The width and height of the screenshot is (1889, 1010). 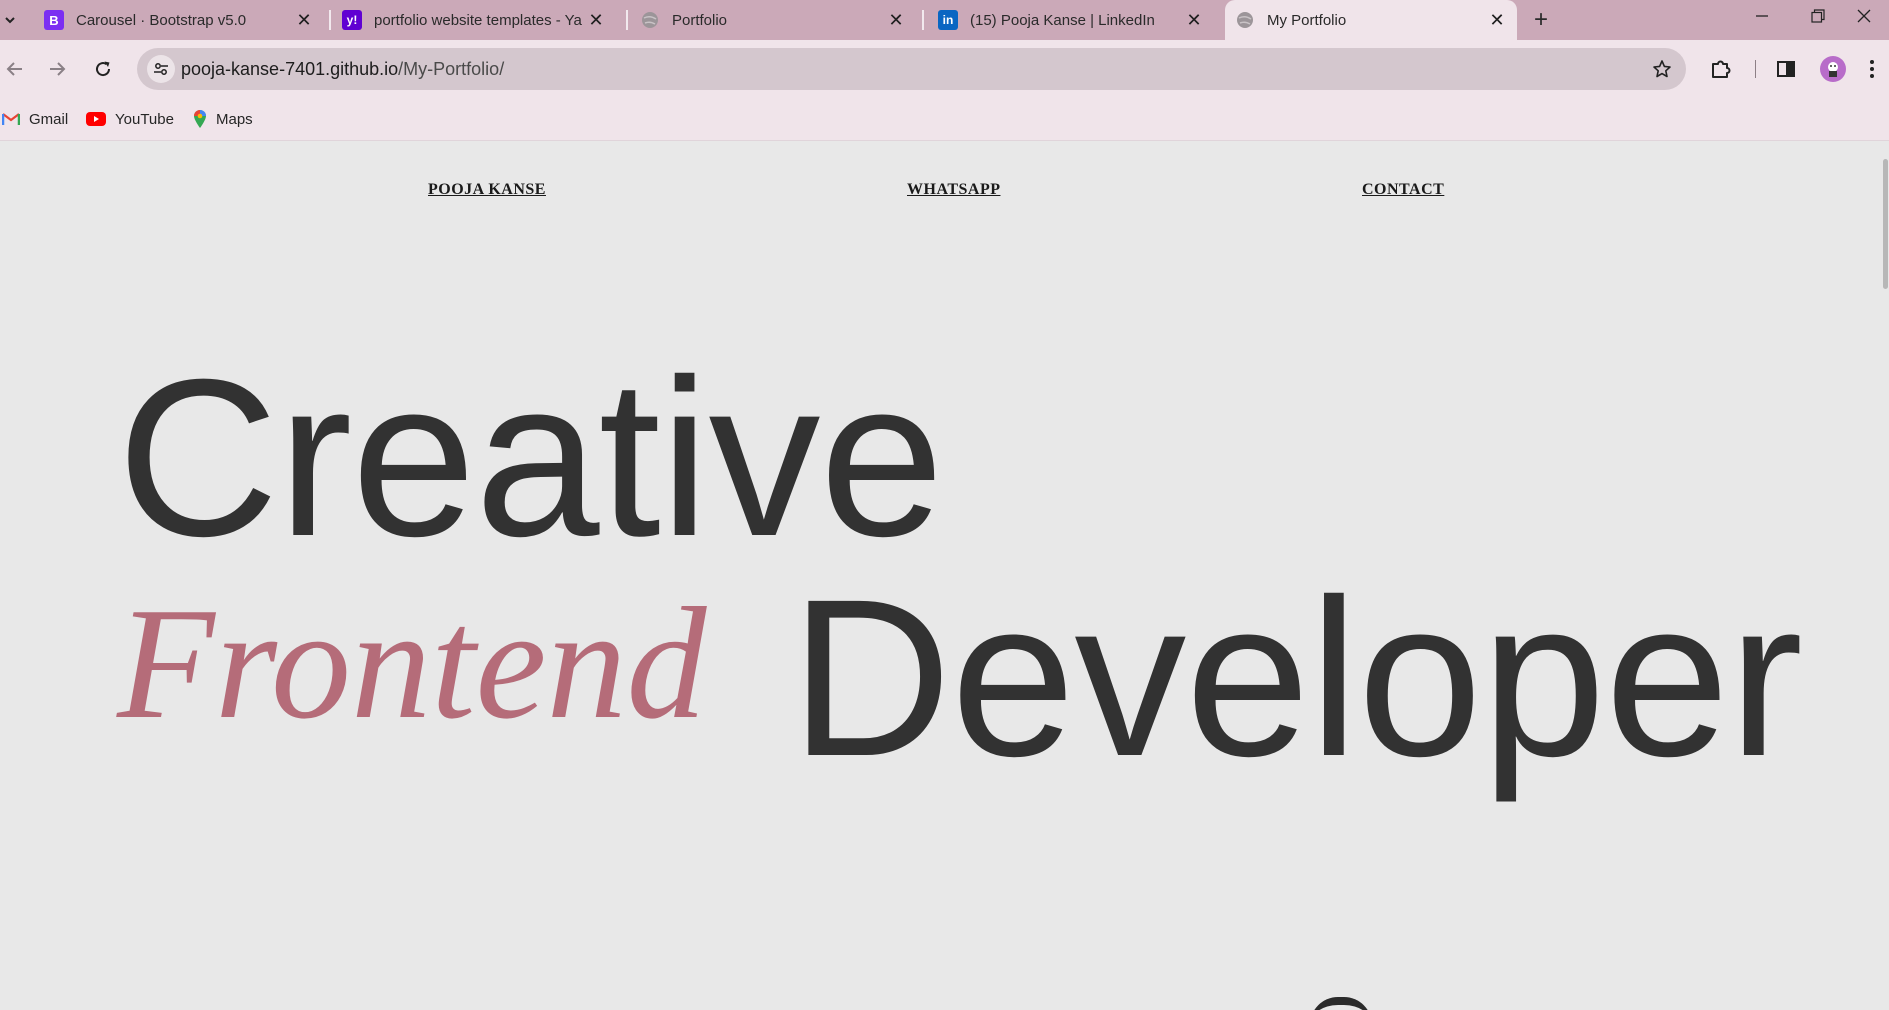 What do you see at coordinates (911, 69) in the screenshot?
I see `address-bar: pooja-kanse-7401.github.io/My-Portfolio/` at bounding box center [911, 69].